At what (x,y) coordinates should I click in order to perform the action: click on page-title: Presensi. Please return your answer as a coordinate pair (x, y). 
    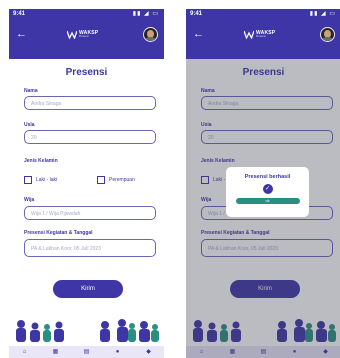
    Looking at the image, I should click on (86, 72).